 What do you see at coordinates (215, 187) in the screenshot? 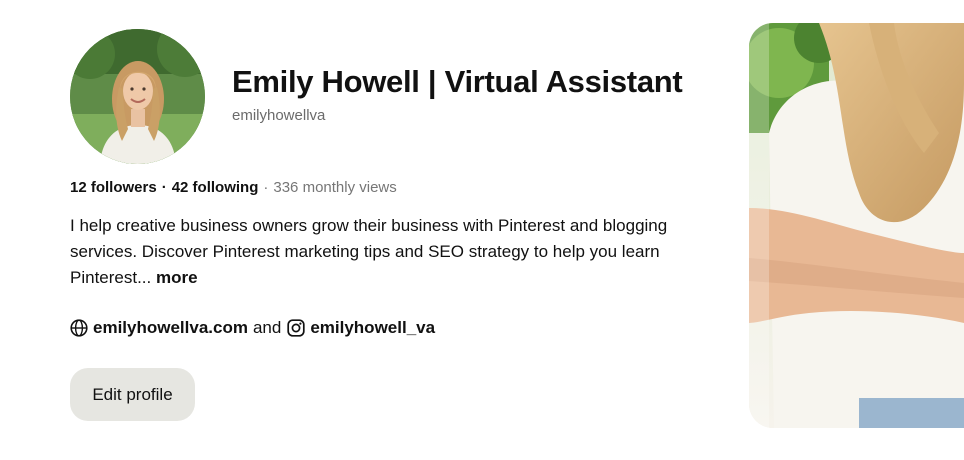
I see `following-count: 42 following` at bounding box center [215, 187].